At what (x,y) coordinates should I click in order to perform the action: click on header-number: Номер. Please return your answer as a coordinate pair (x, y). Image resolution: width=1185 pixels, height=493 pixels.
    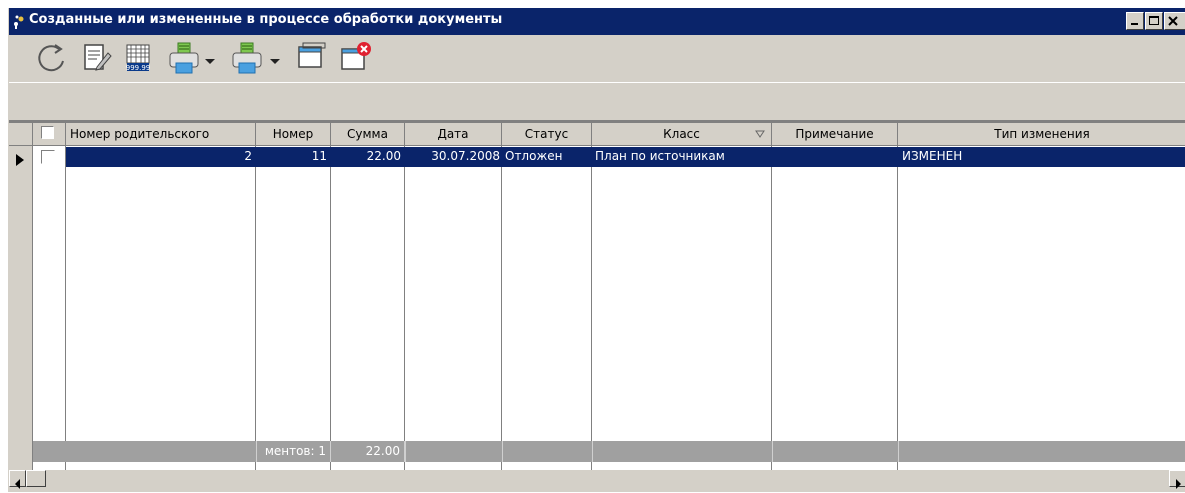
    Looking at the image, I should click on (293, 134).